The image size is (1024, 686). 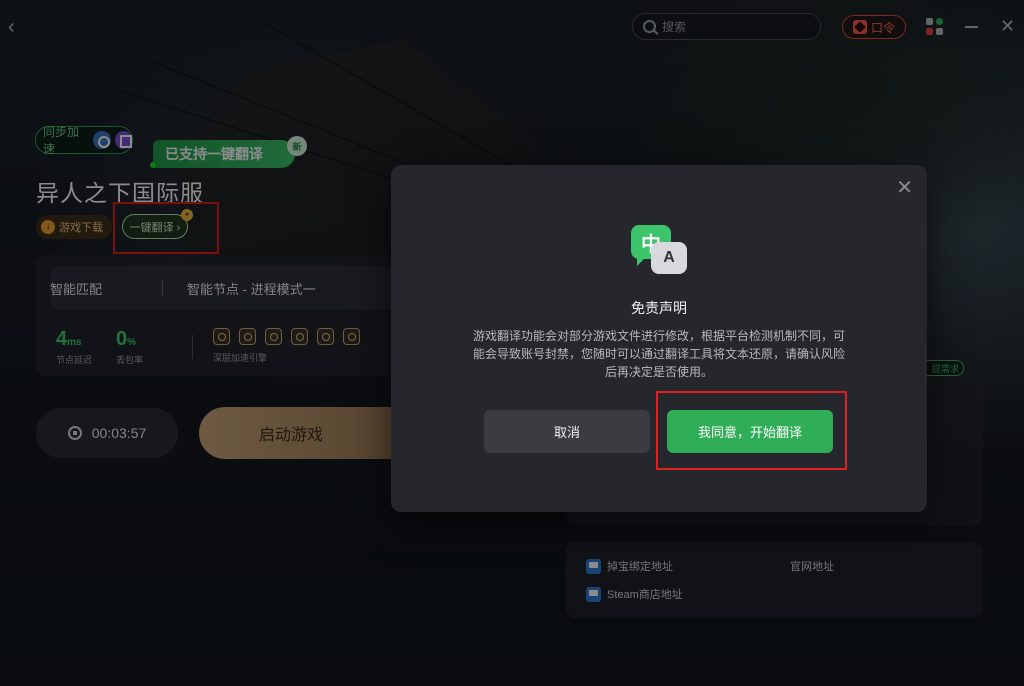 I want to click on highlight-box-agree, so click(x=751, y=430).